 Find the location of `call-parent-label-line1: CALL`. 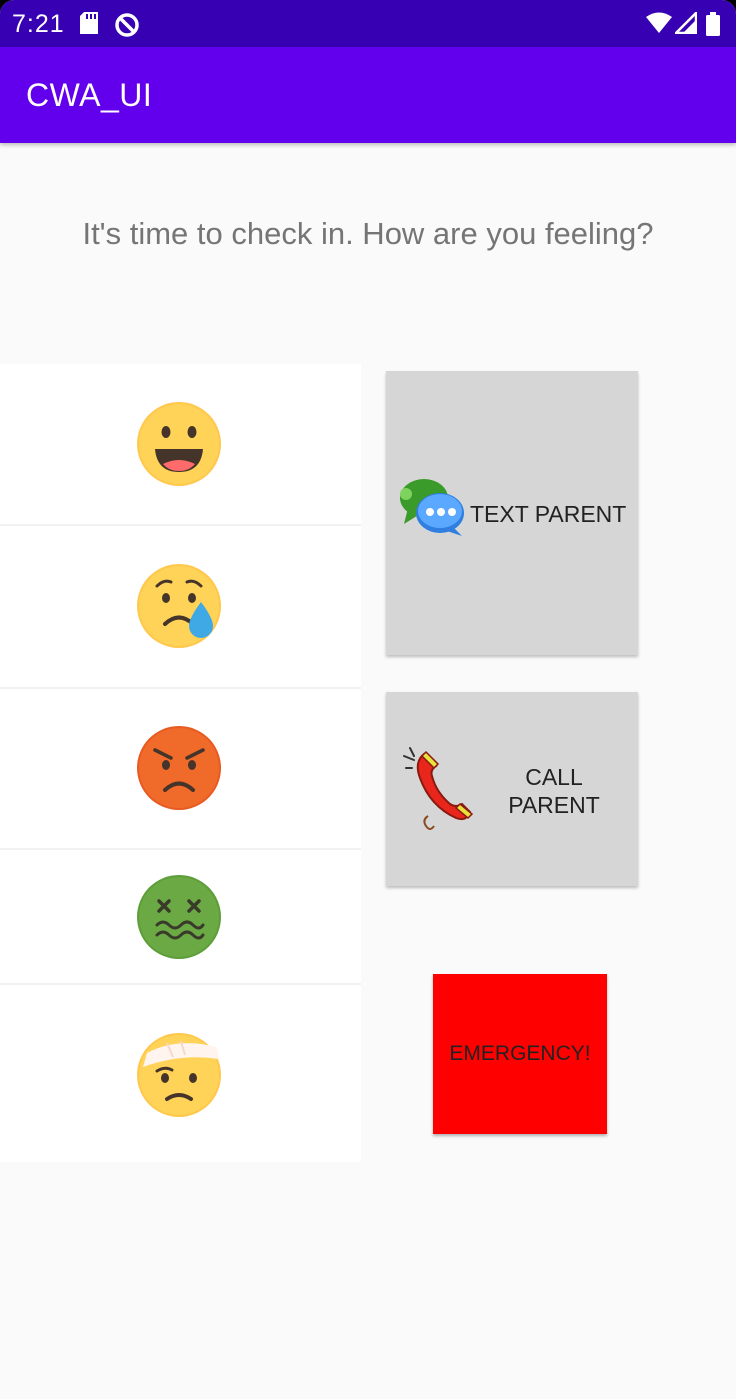

call-parent-label-line1: CALL is located at coordinates (554, 777).